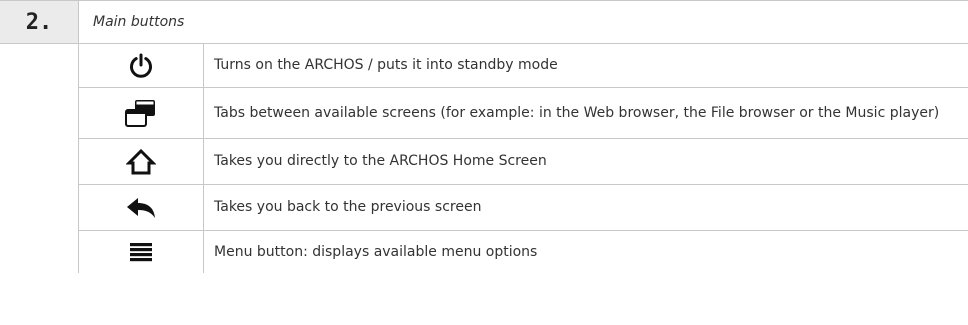 This screenshot has width=968, height=325. I want to click on home-icon, so click(141, 162).